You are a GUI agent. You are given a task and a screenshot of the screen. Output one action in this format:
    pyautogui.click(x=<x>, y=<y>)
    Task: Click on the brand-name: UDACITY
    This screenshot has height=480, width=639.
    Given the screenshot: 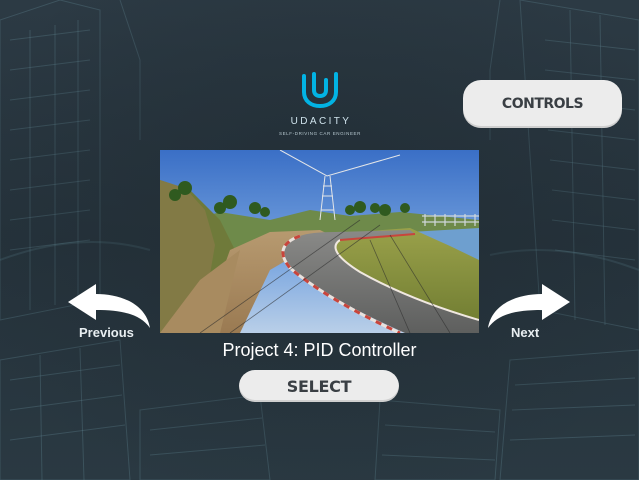 What is the action you would take?
    pyautogui.click(x=321, y=121)
    